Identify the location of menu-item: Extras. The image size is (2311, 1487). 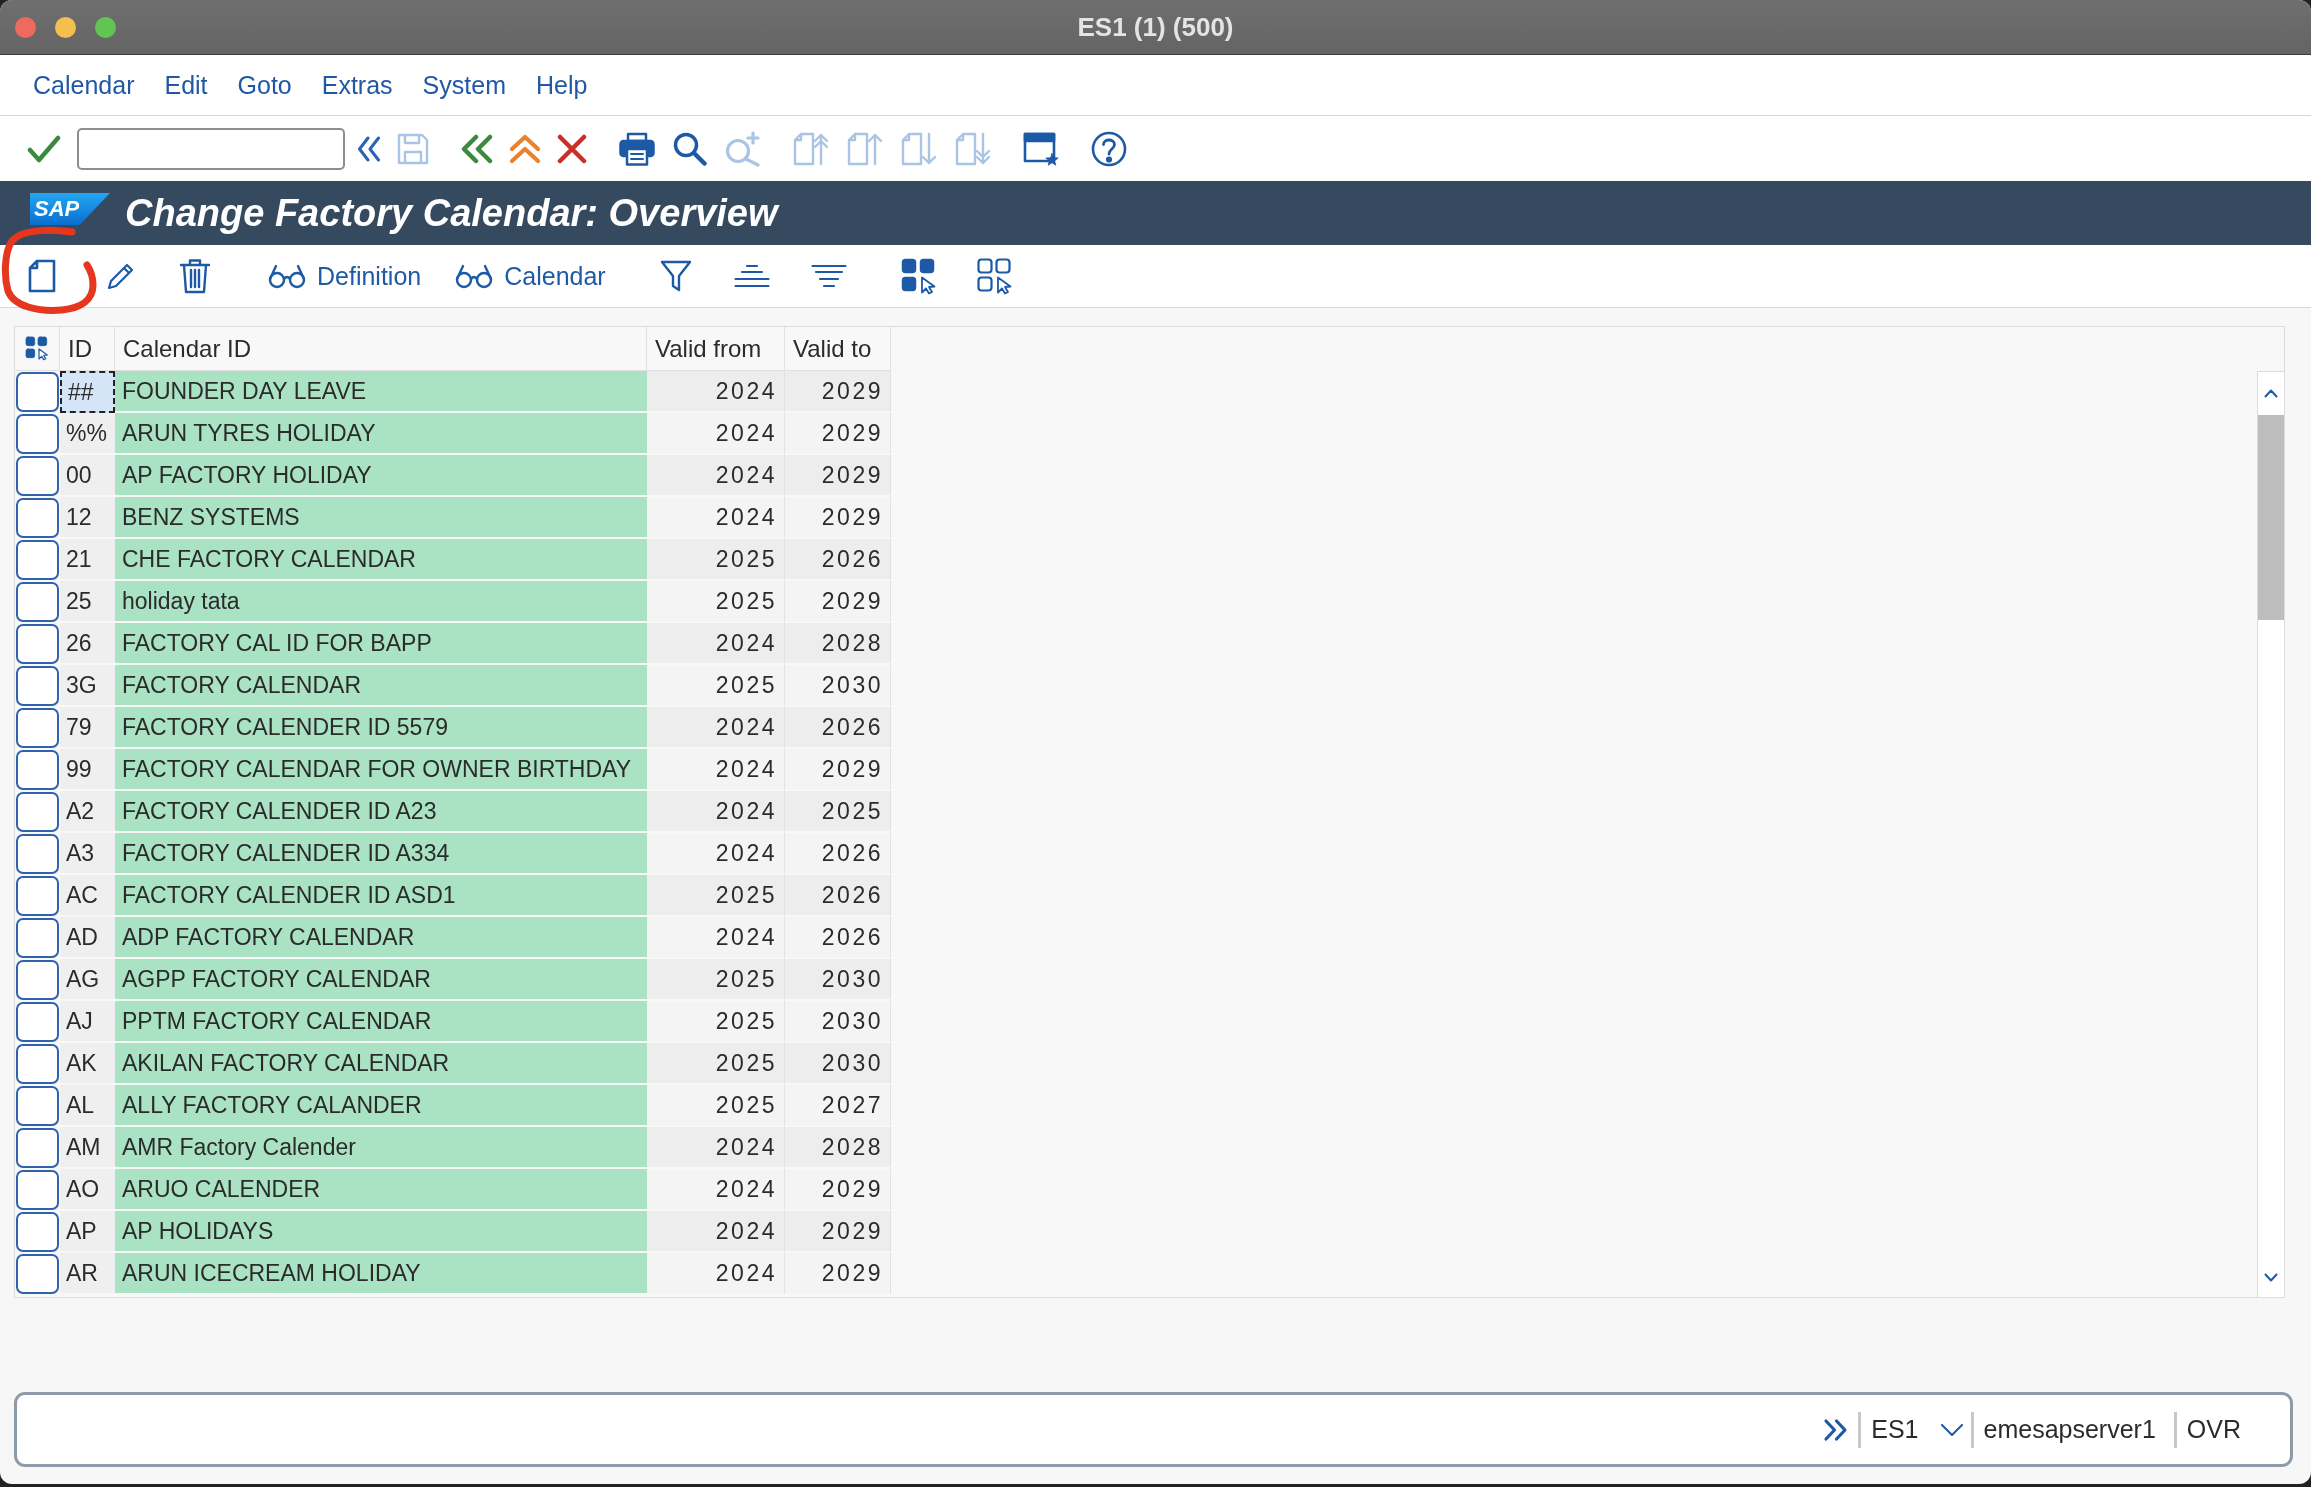
(357, 85).